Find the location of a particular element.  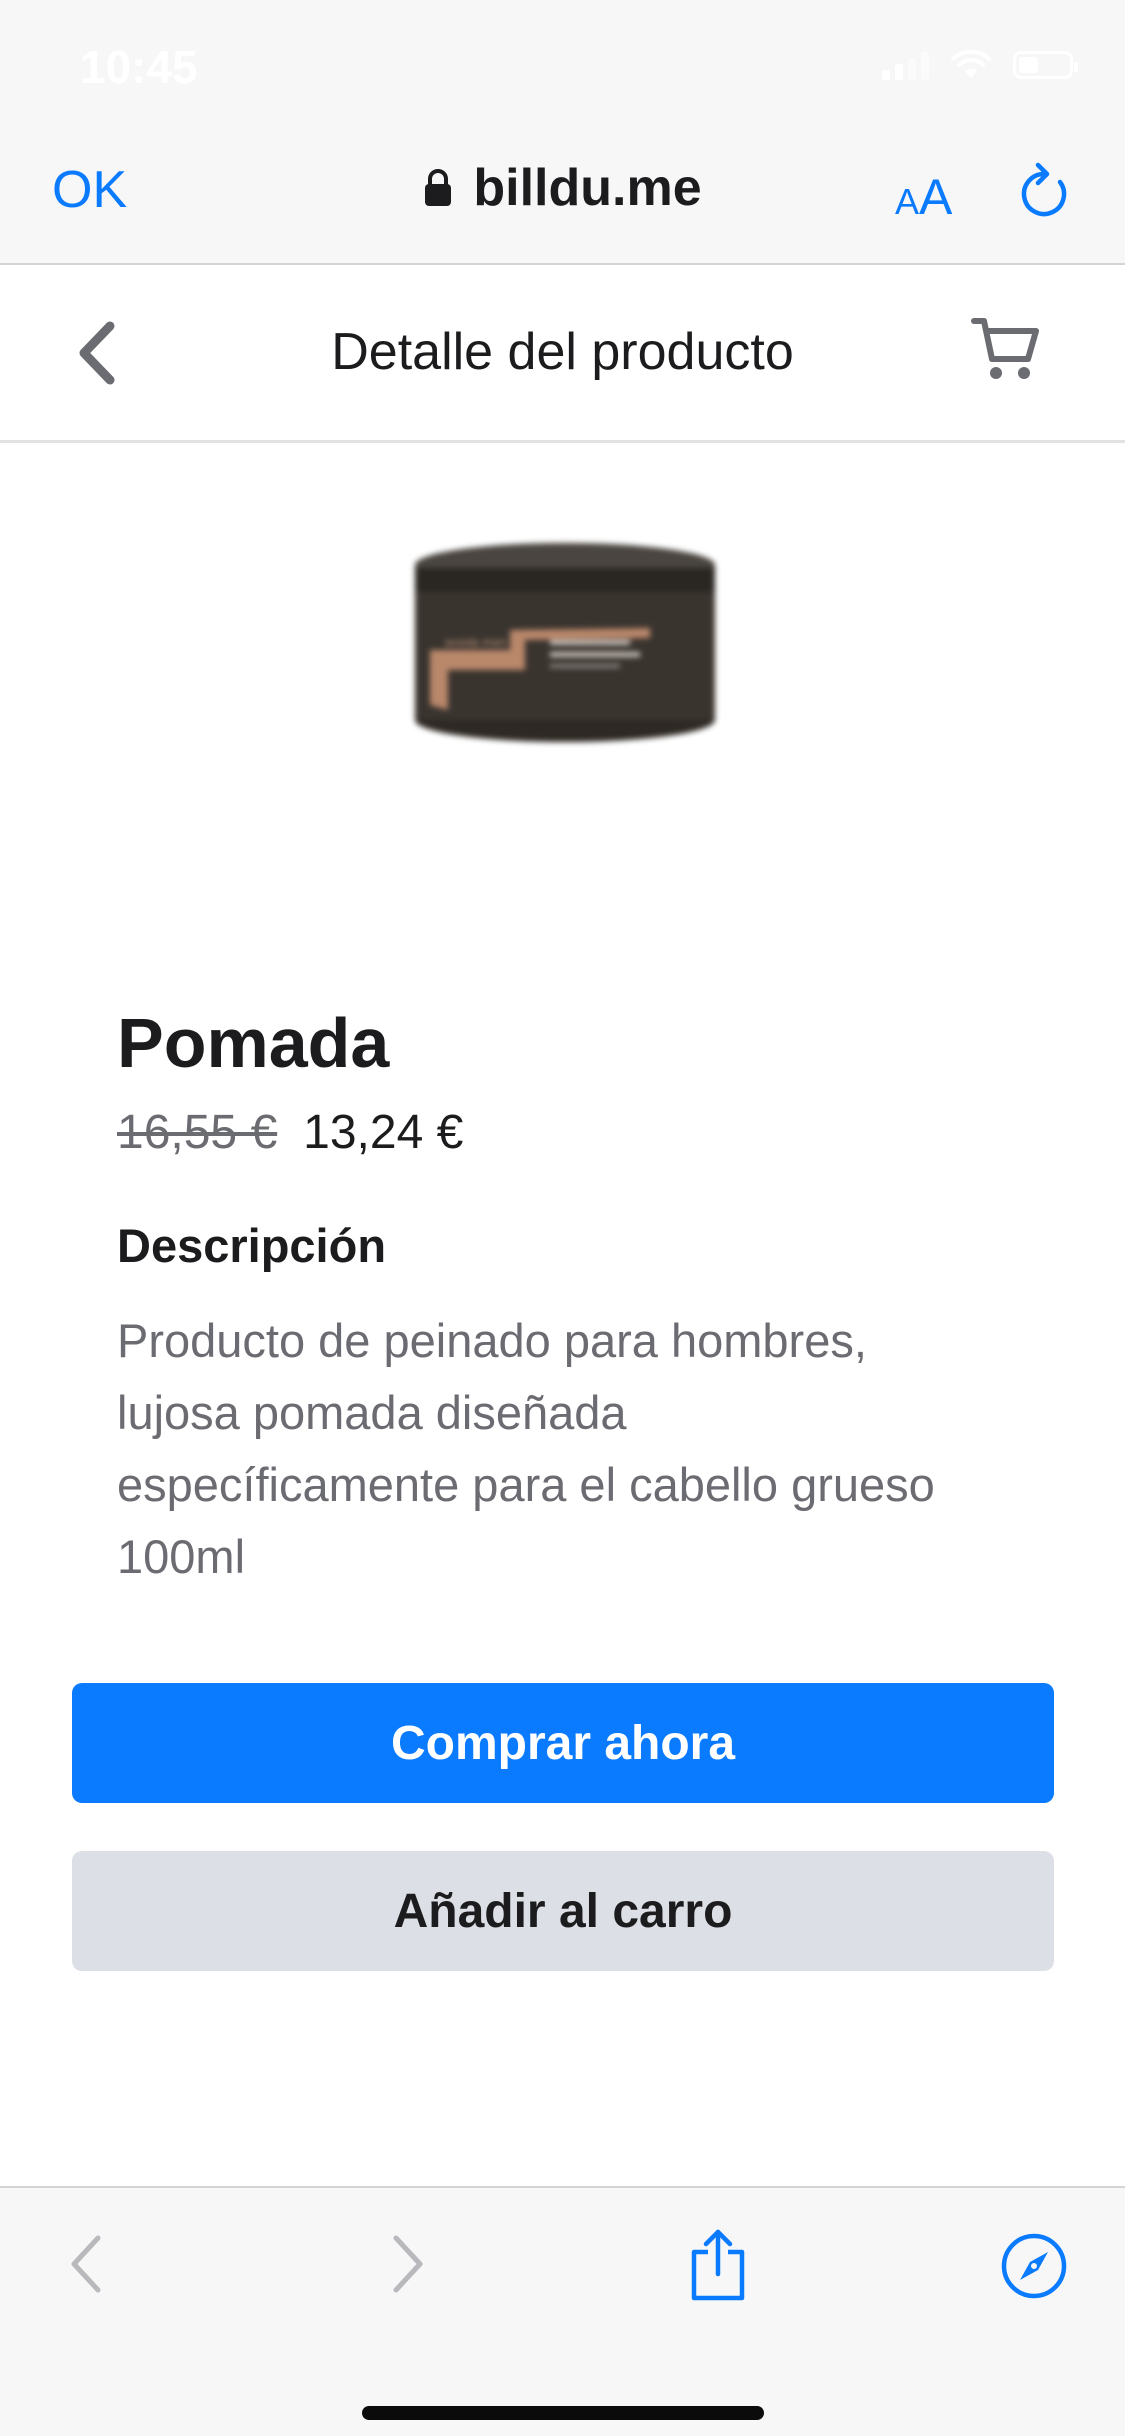

description-line: específicamente para el cabello grueso is located at coordinates (526, 1484).